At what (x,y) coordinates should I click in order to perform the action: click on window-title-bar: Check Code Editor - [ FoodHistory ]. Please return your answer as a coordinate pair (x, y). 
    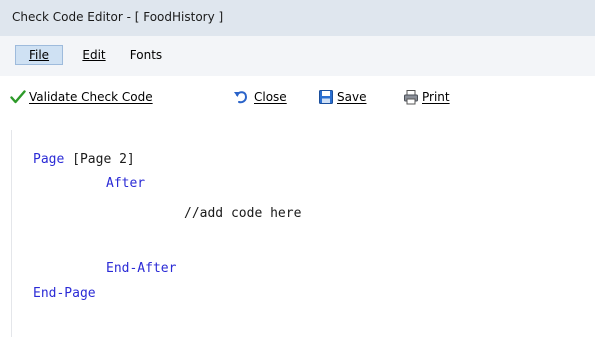
    Looking at the image, I should click on (297, 18).